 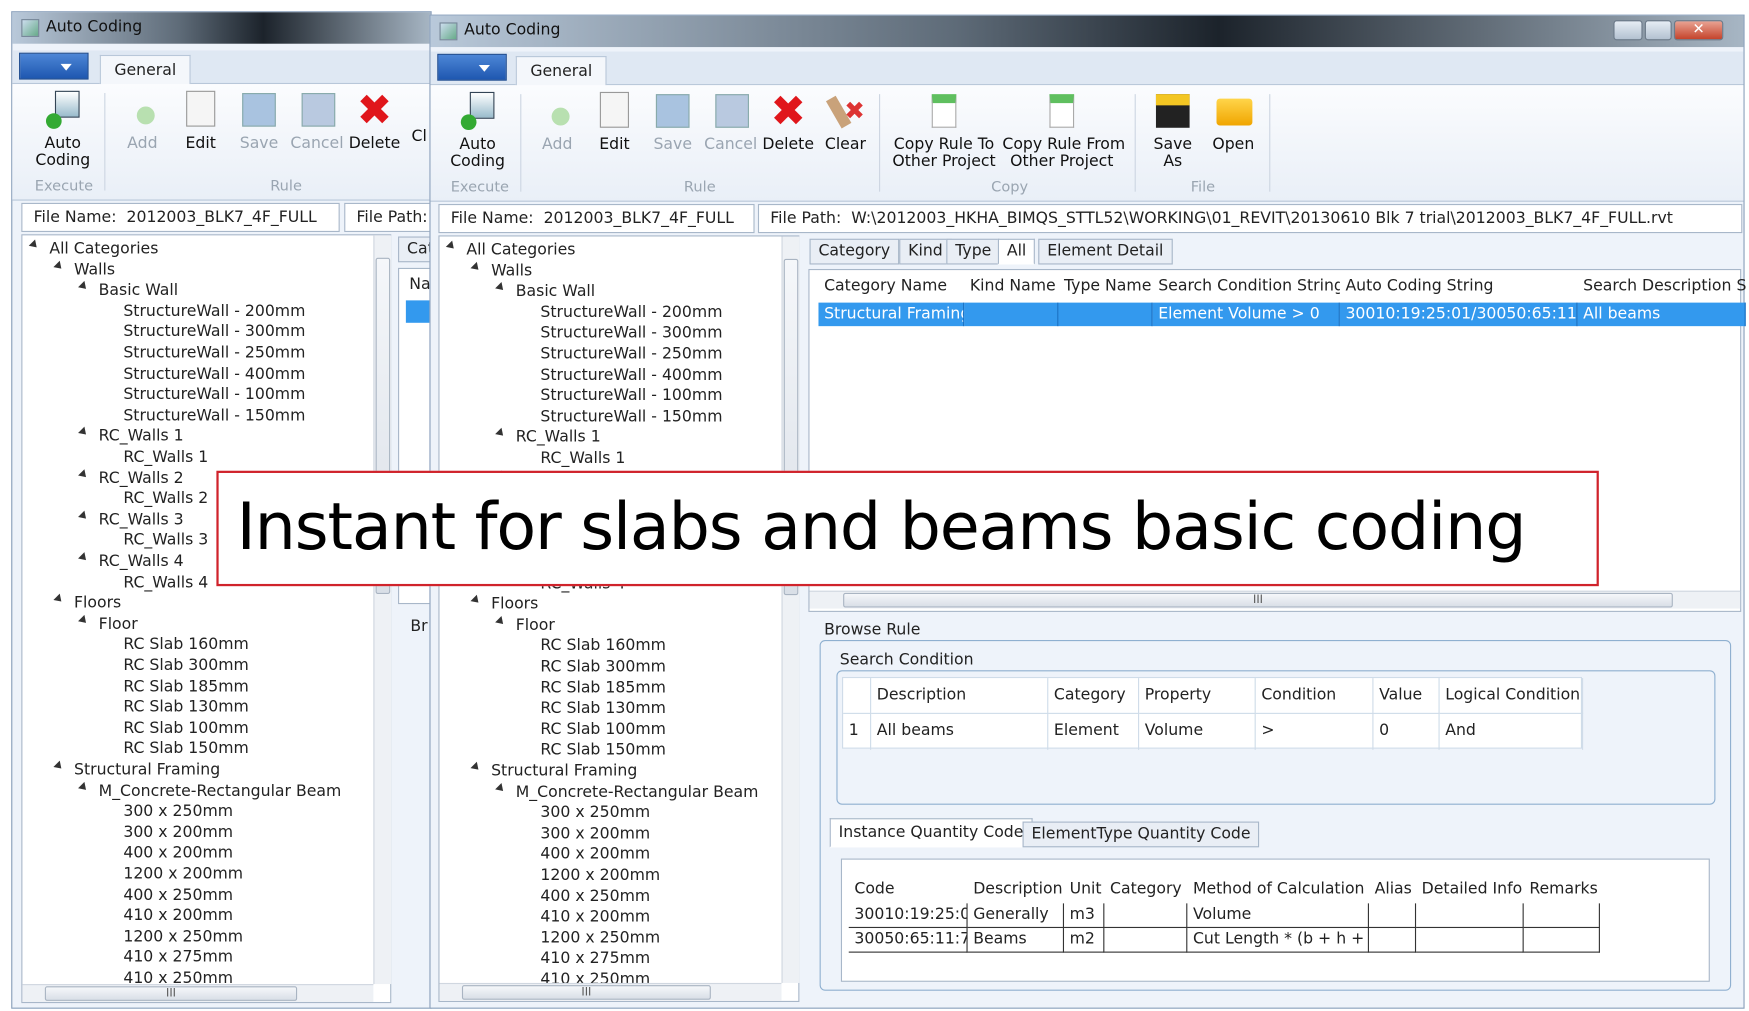 What do you see at coordinates (131, 520) in the screenshot?
I see `tree-item: RC_Walls 3` at bounding box center [131, 520].